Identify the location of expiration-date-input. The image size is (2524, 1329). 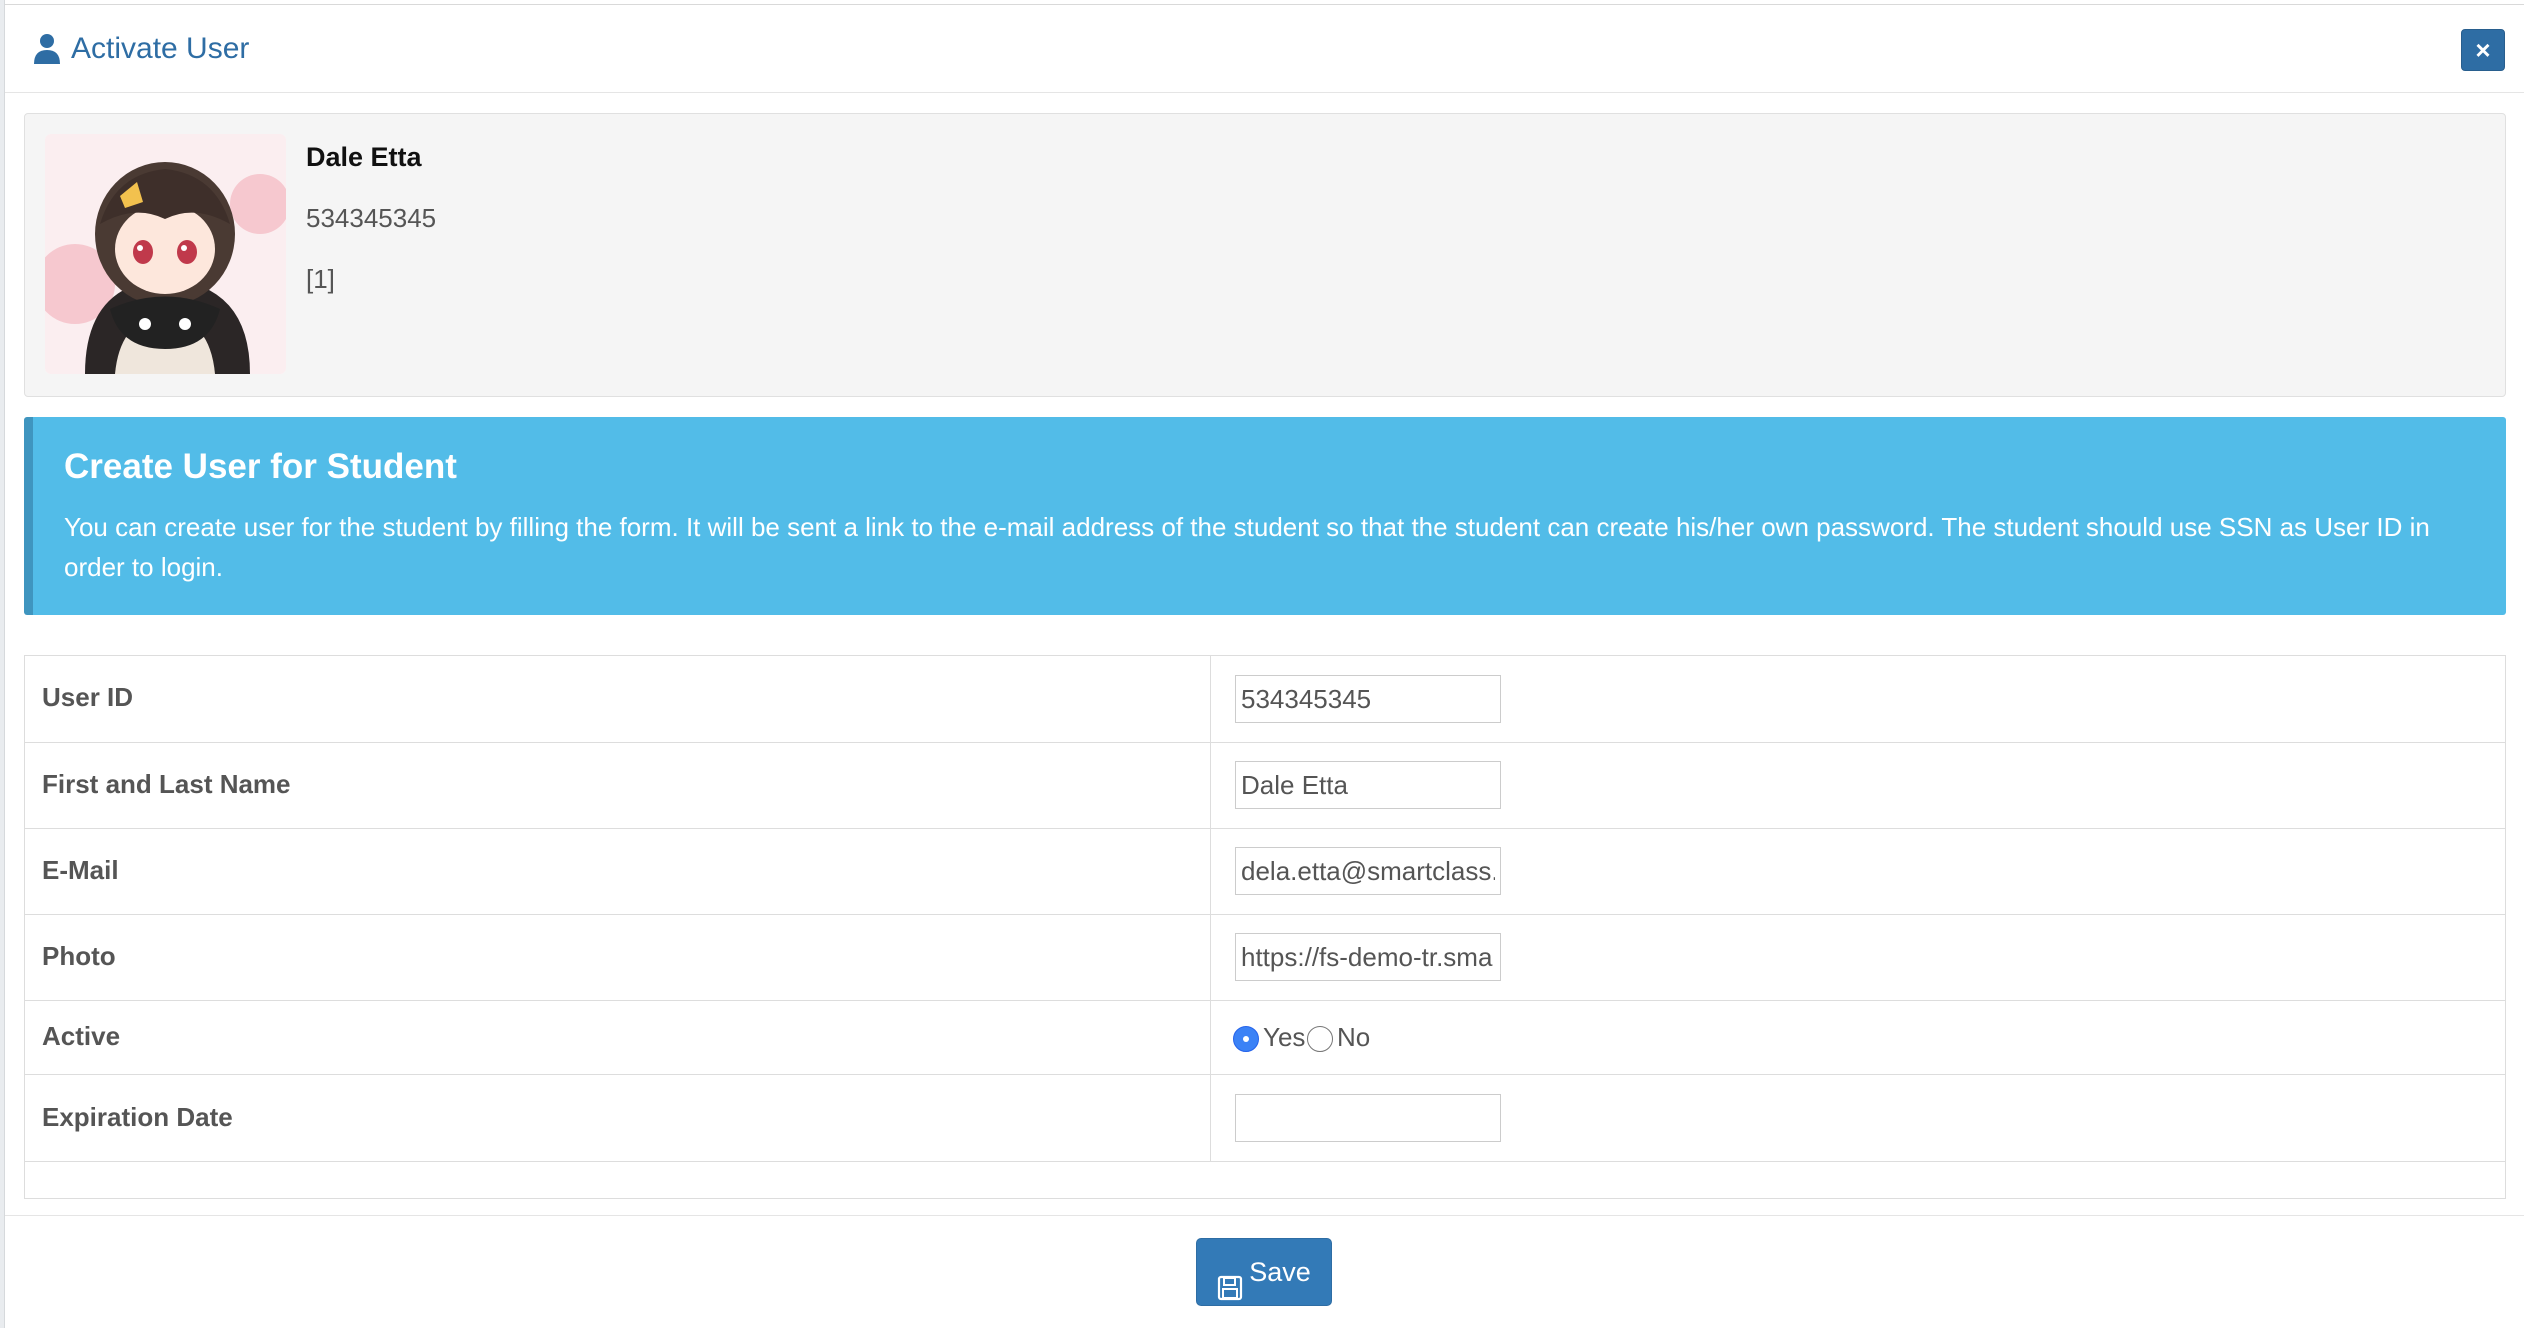
(1368, 1118).